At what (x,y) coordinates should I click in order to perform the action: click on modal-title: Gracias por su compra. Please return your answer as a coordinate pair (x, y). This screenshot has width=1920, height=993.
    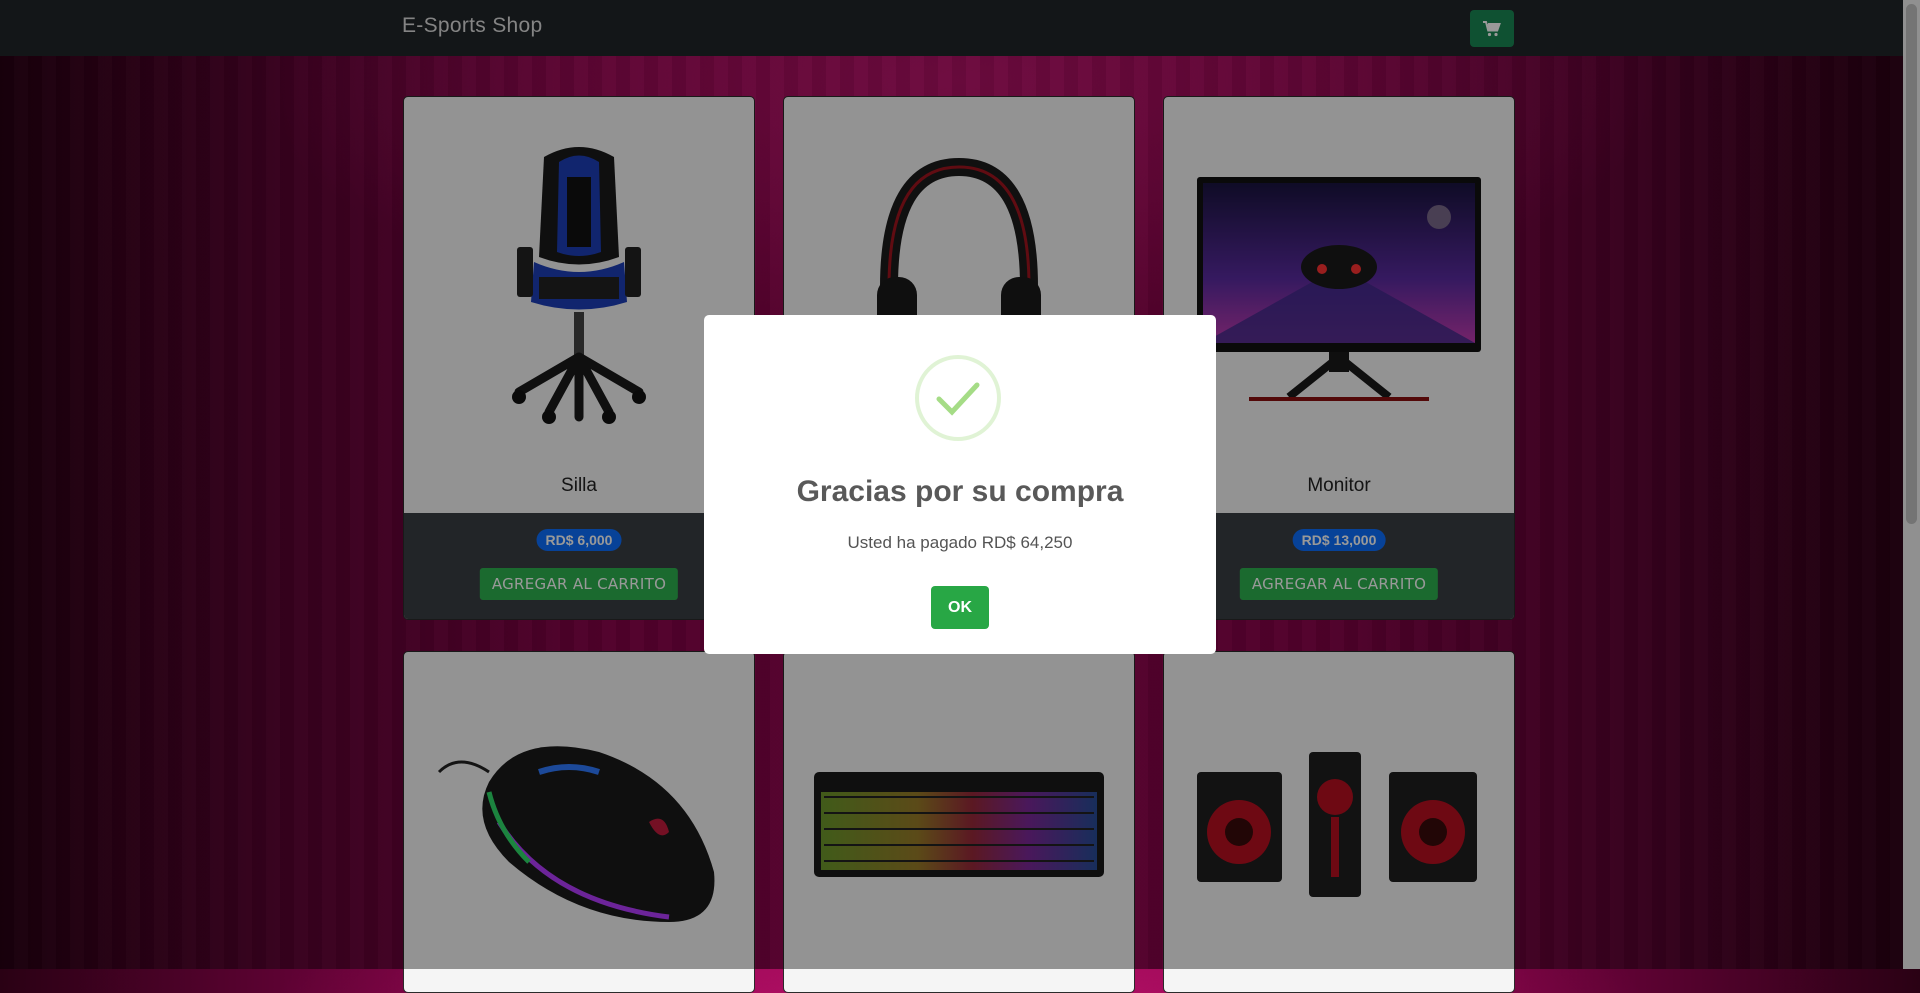
    Looking at the image, I should click on (960, 491).